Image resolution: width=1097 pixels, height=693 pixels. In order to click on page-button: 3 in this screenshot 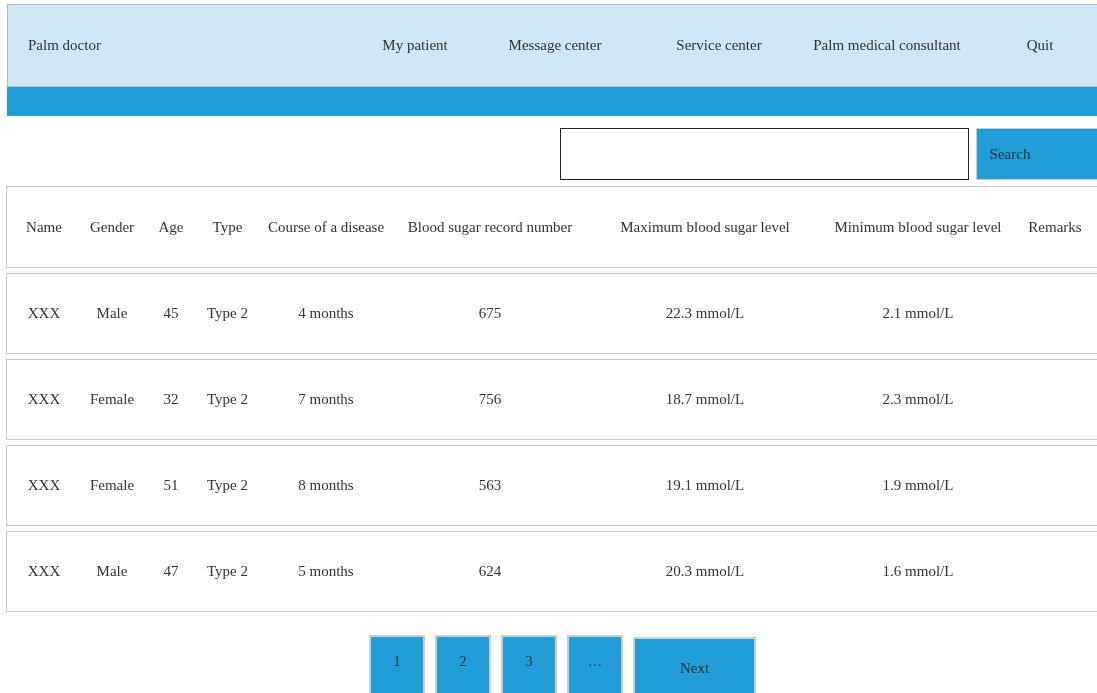, I will do `click(529, 664)`.